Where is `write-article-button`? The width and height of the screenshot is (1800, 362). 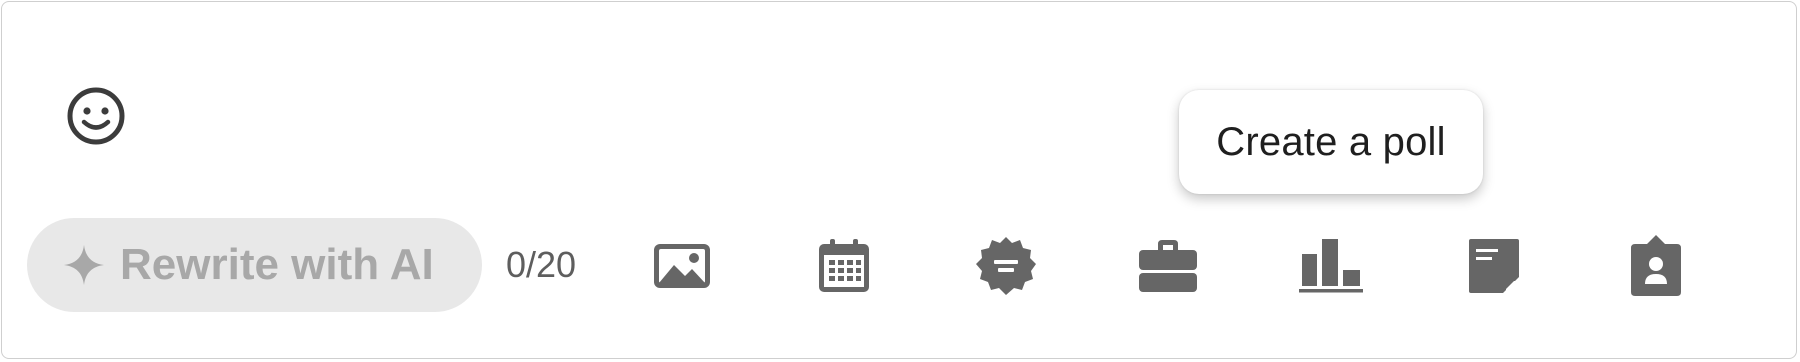 write-article-button is located at coordinates (1494, 266).